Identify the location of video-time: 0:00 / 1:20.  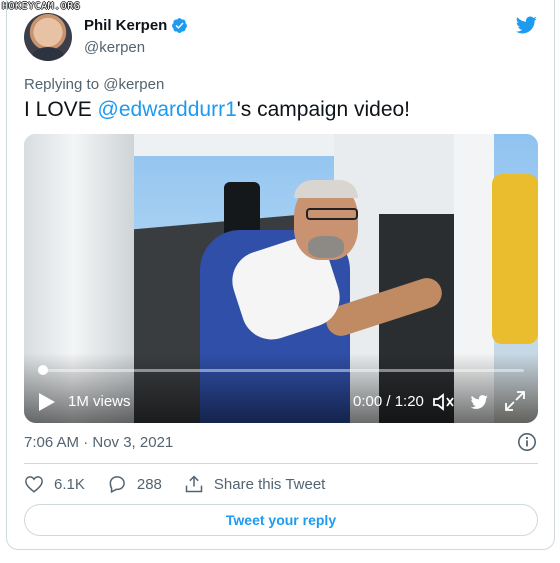
(388, 401).